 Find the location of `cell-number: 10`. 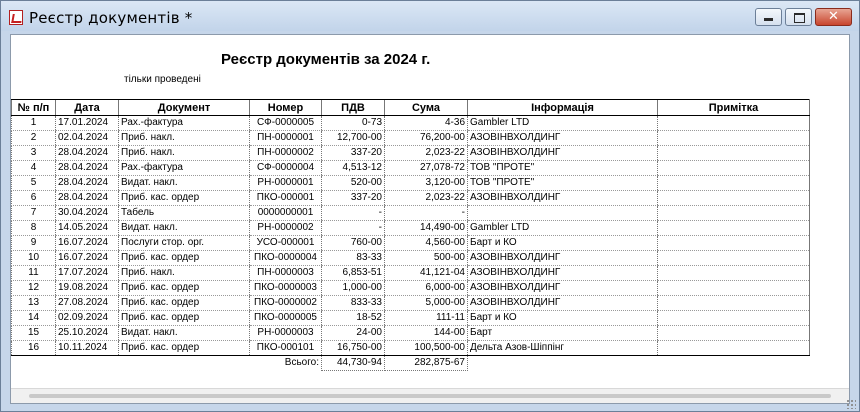

cell-number: 10 is located at coordinates (33, 258).